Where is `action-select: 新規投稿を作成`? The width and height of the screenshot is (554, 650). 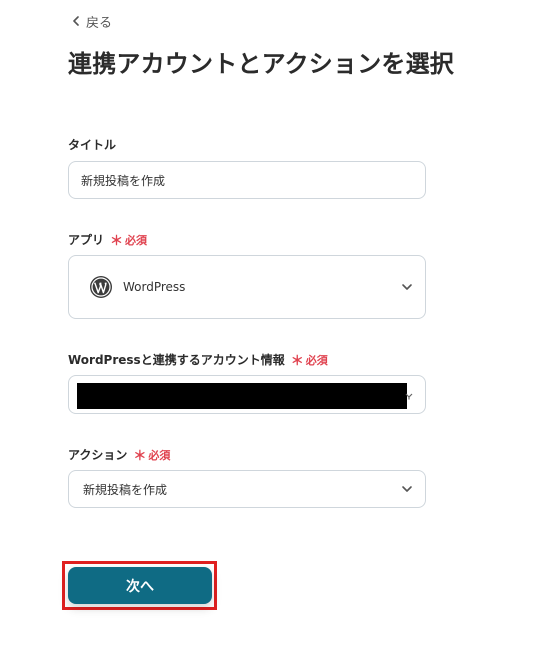 action-select: 新規投稿を作成 is located at coordinates (247, 489).